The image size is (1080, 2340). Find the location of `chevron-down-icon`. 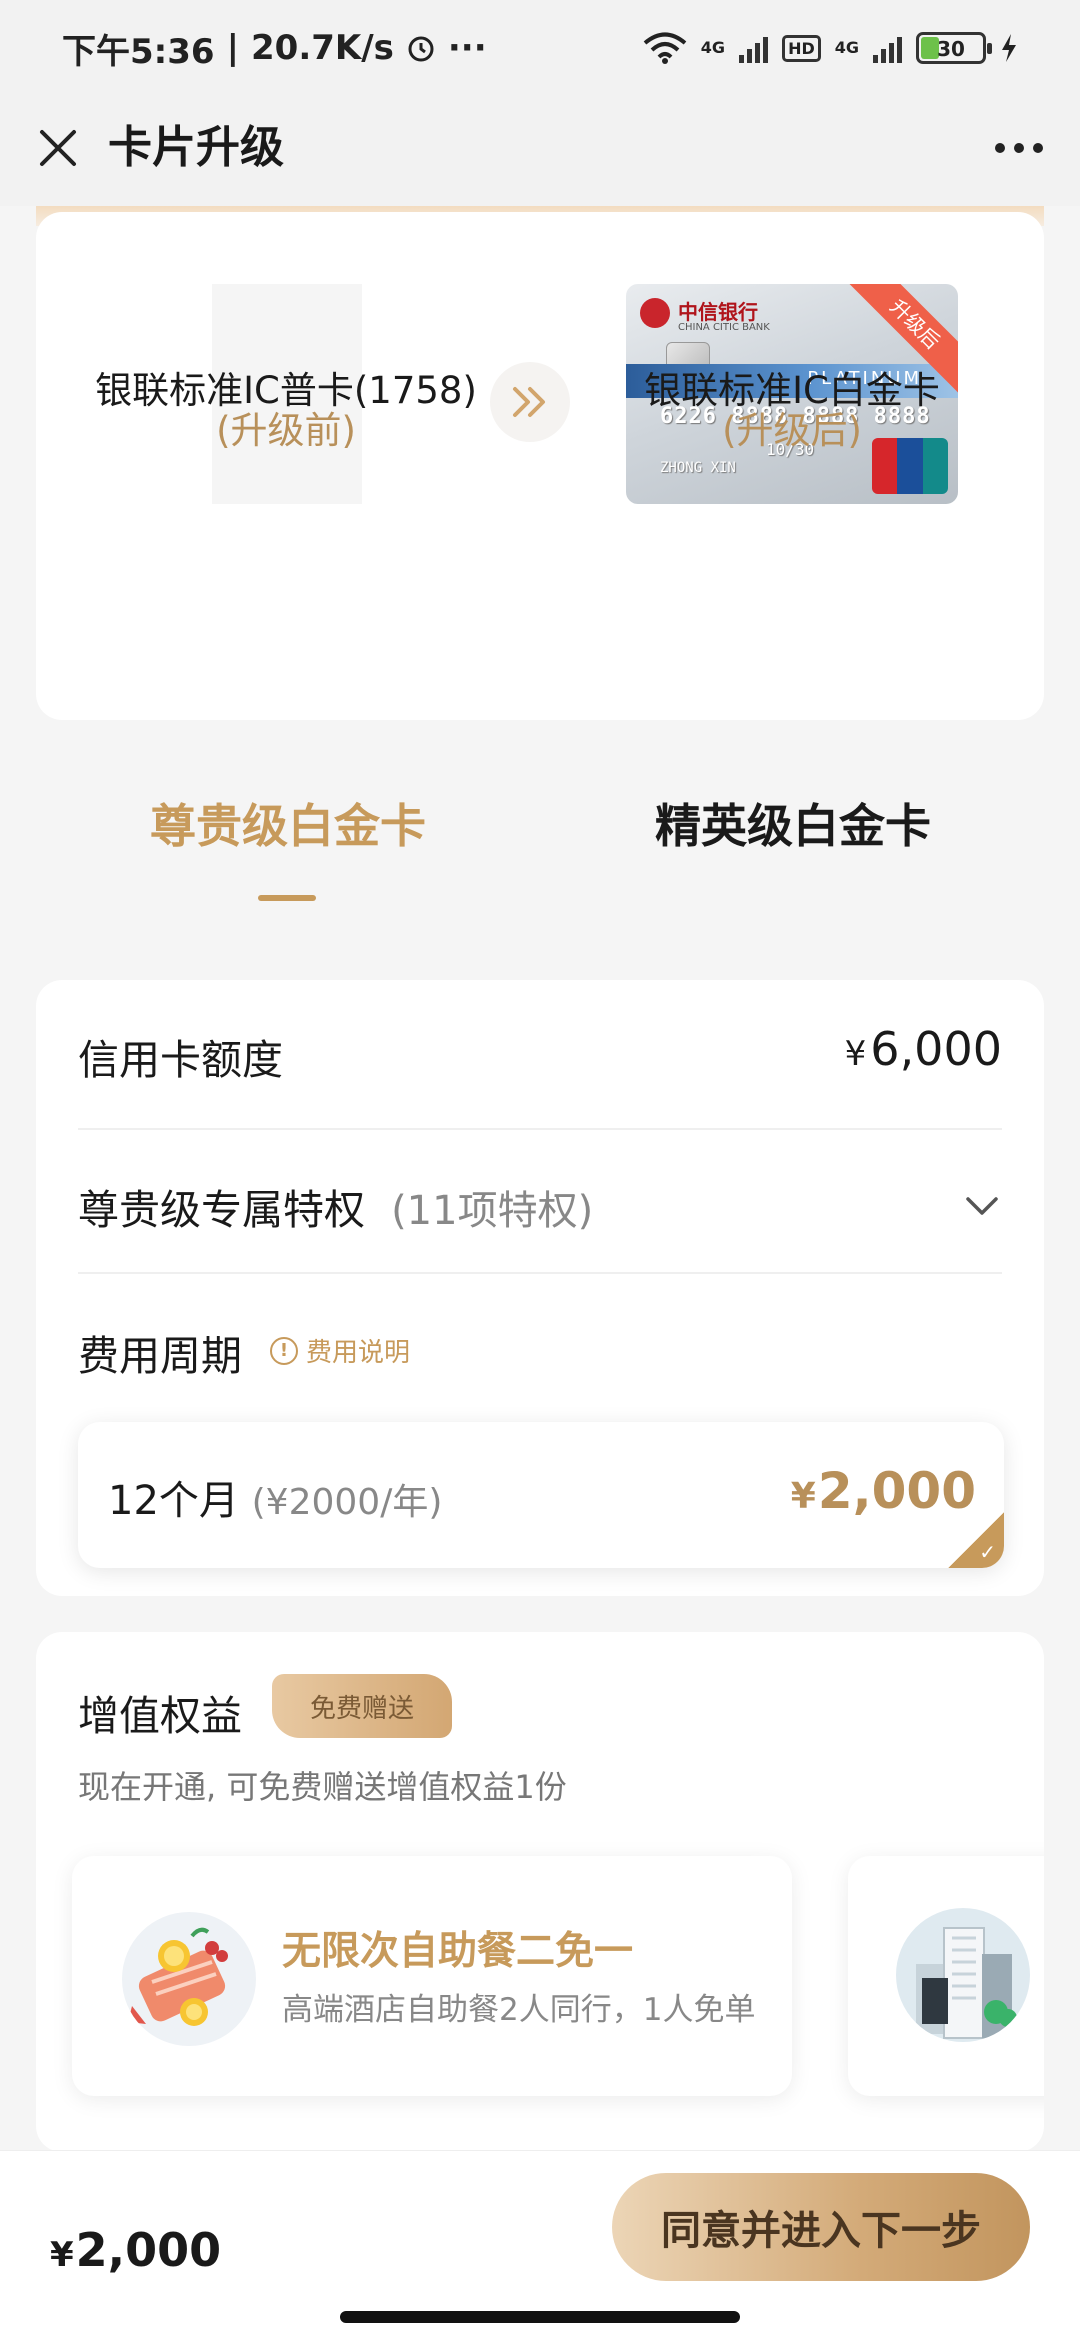

chevron-down-icon is located at coordinates (982, 1206).